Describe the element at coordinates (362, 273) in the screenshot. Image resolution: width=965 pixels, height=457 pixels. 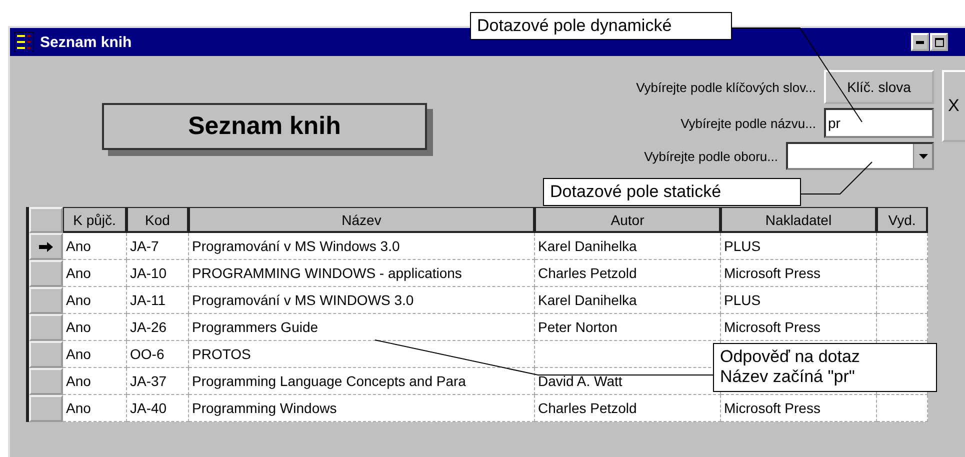
I see `table-cell: PROGRAMMING WINDOWS - applications` at that location.